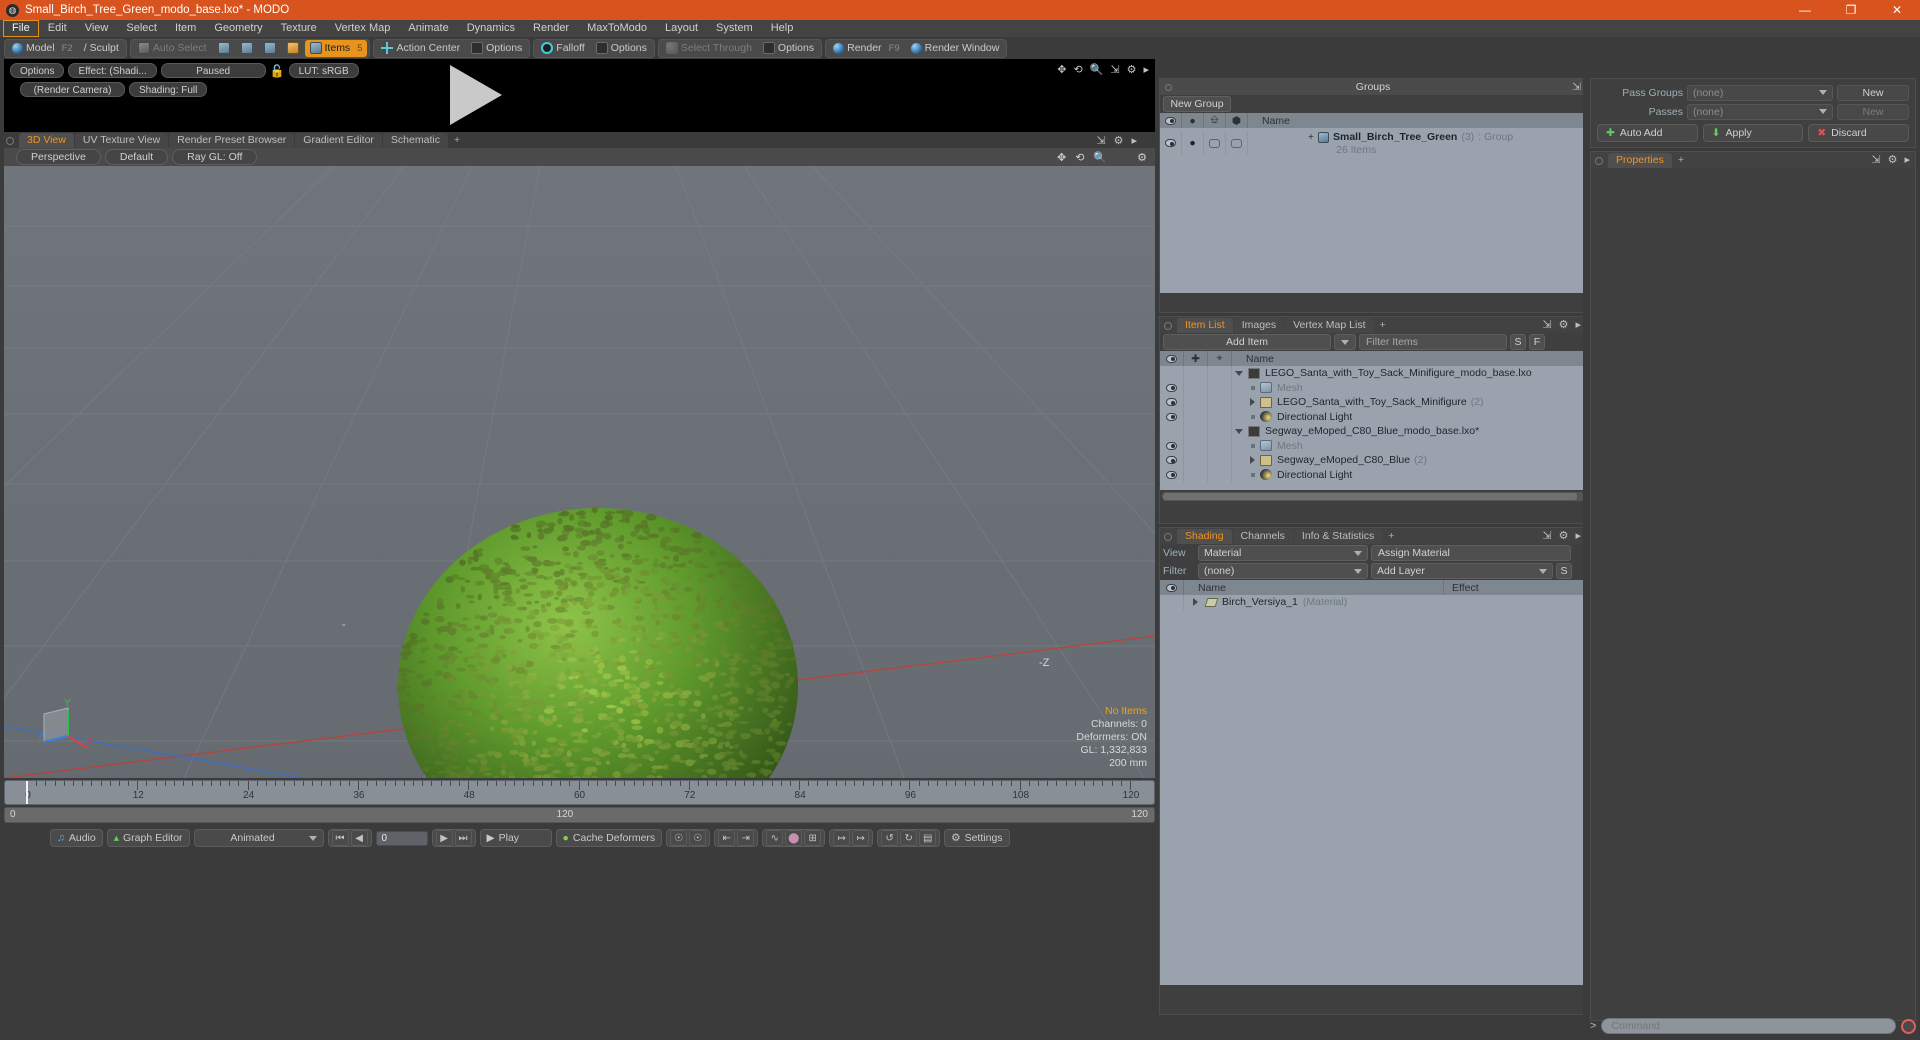  What do you see at coordinates (1873, 92) in the screenshot?
I see `pass-groups-new-button: New` at bounding box center [1873, 92].